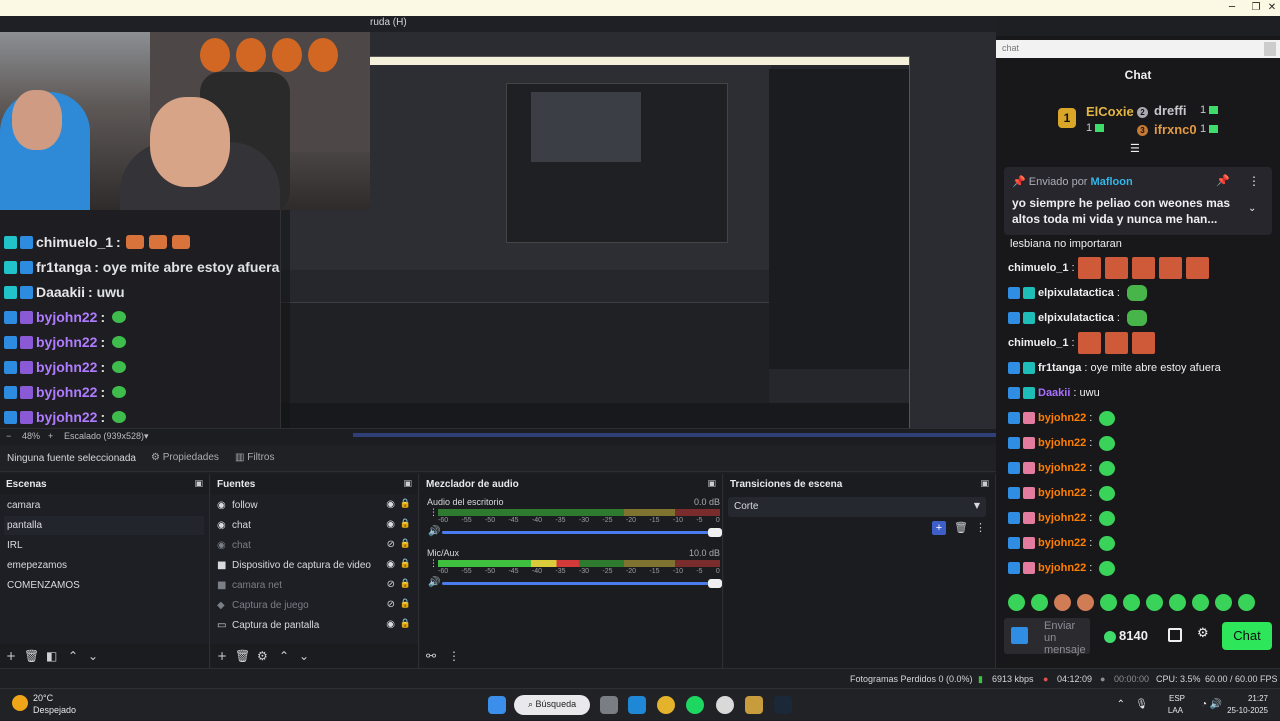 The width and height of the screenshot is (1280, 721). Describe the element at coordinates (104, 525) in the screenshot. I see `scene-item: pantalla` at that location.